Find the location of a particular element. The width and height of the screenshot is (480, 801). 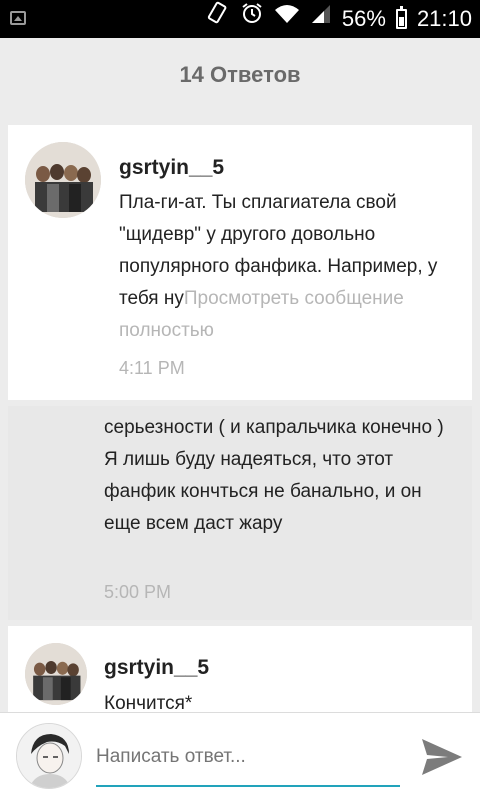

rotate-icon is located at coordinates (218, 19).